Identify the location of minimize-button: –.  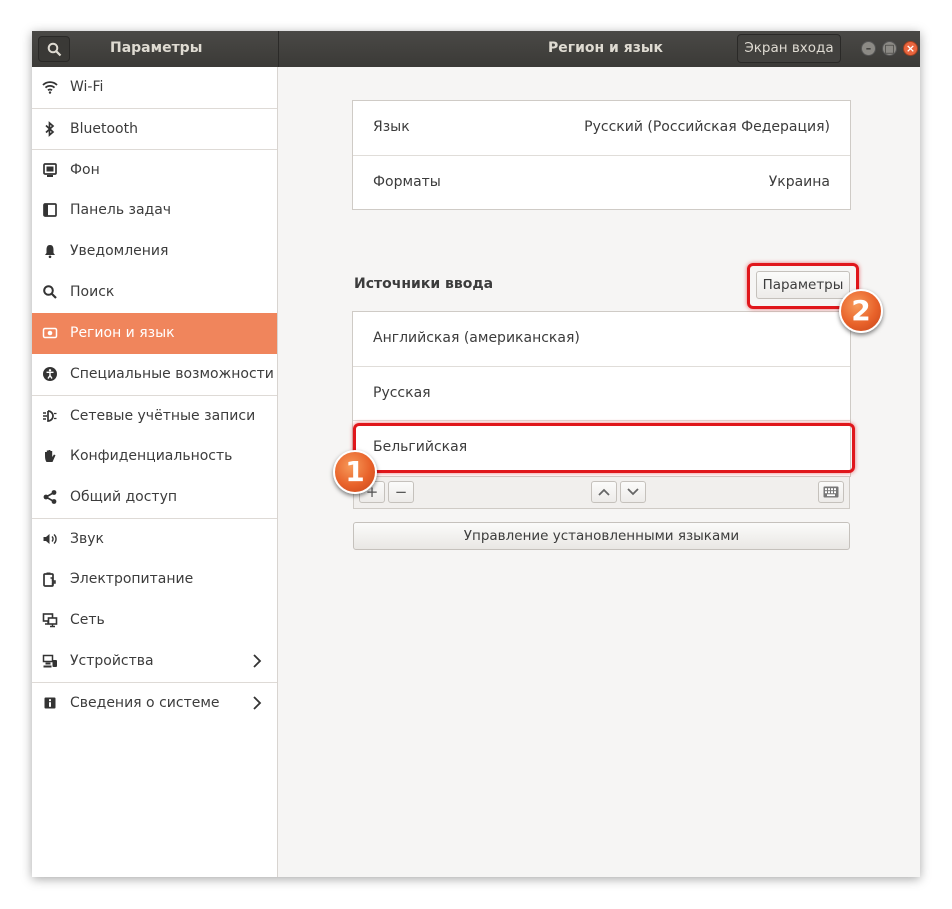
(868, 48).